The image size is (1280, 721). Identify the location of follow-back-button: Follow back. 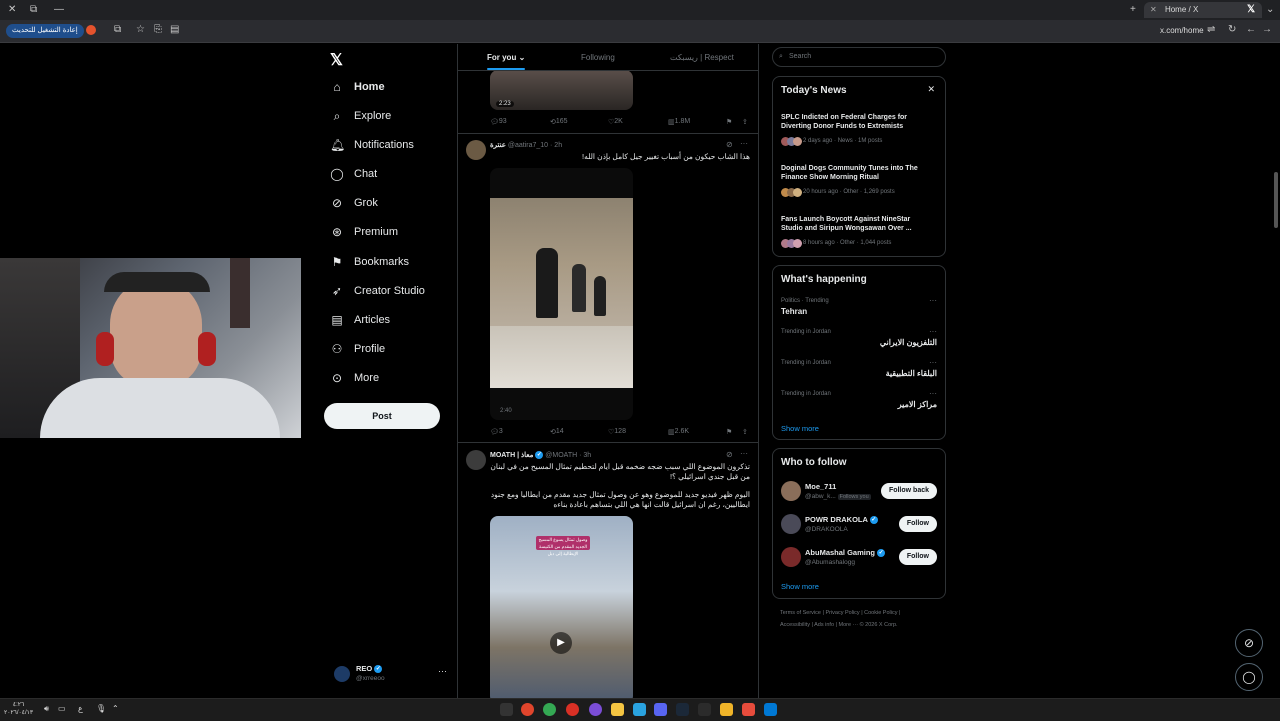
(908, 491).